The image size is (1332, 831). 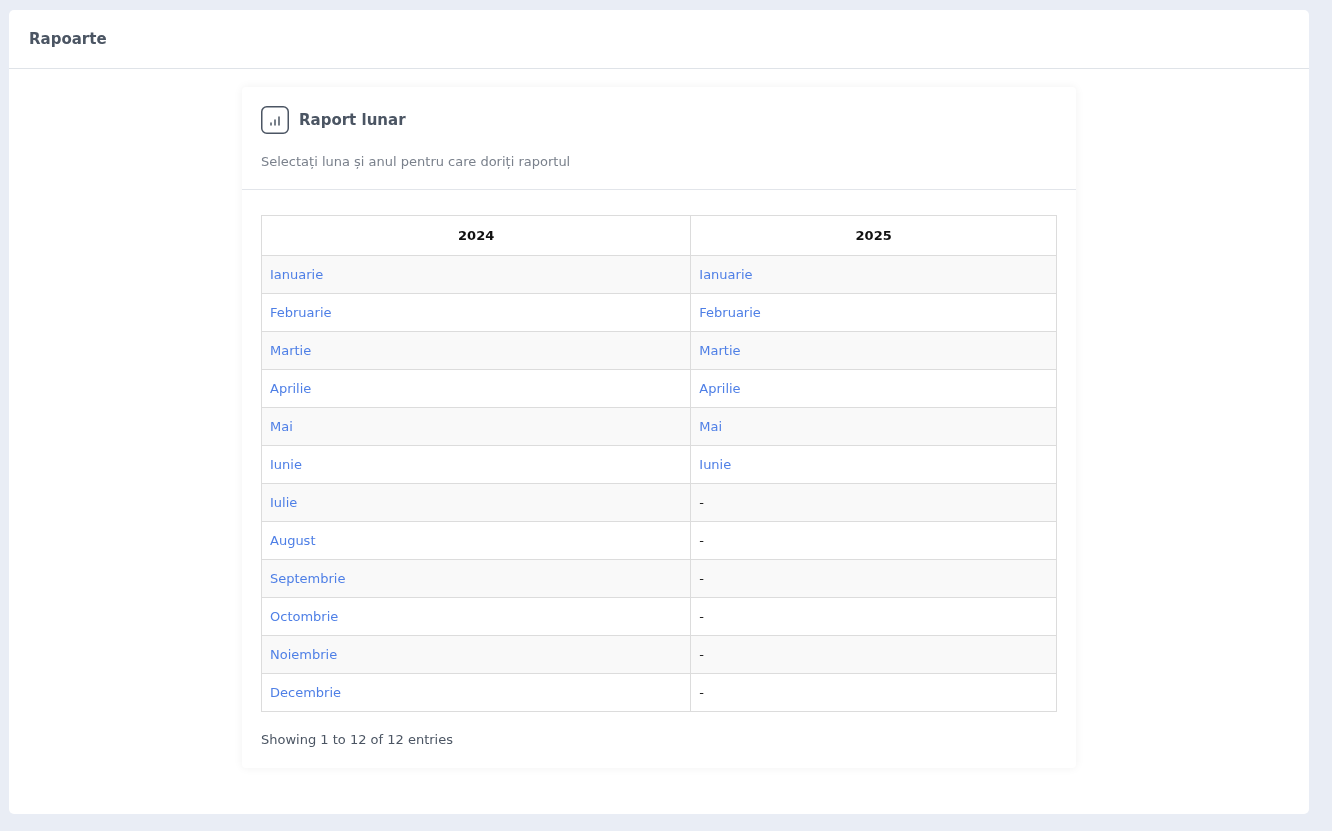 I want to click on month-link: Iulie, so click(x=284, y=502).